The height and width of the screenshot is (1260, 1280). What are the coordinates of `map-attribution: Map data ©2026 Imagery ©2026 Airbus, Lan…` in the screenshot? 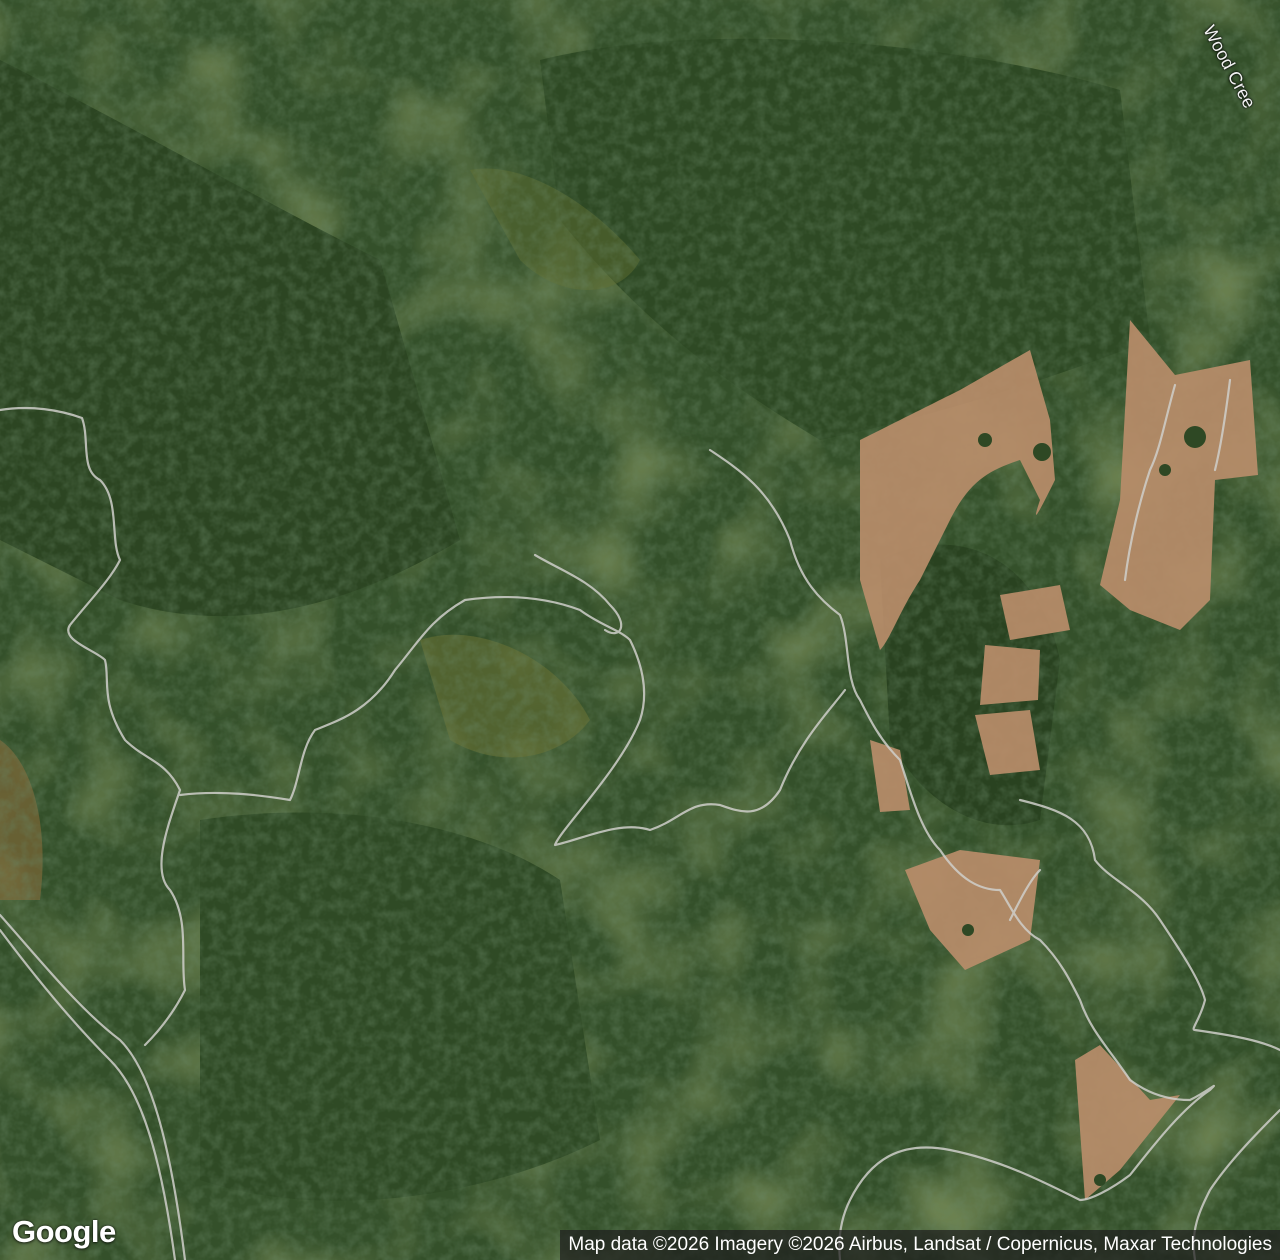 It's located at (920, 1245).